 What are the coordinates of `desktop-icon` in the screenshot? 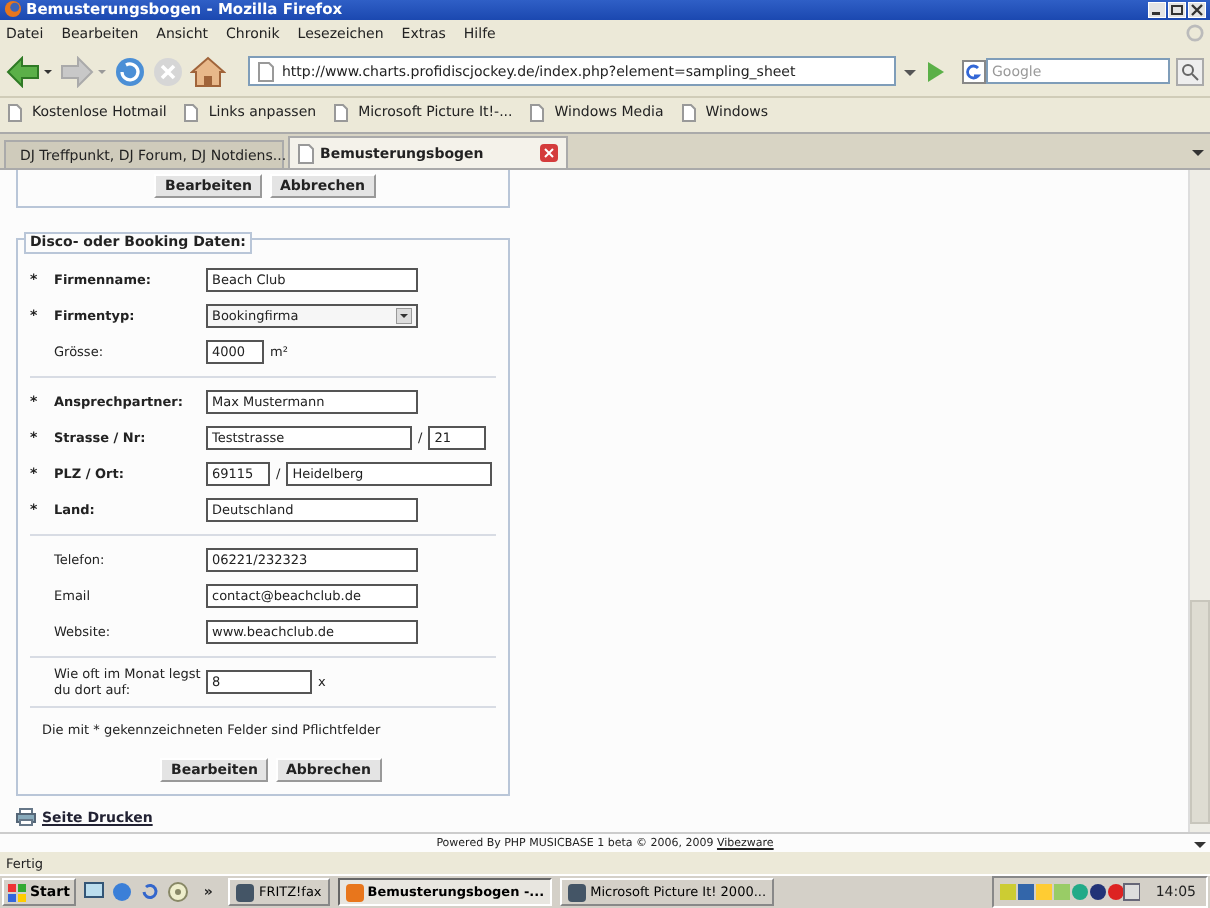 It's located at (93, 892).